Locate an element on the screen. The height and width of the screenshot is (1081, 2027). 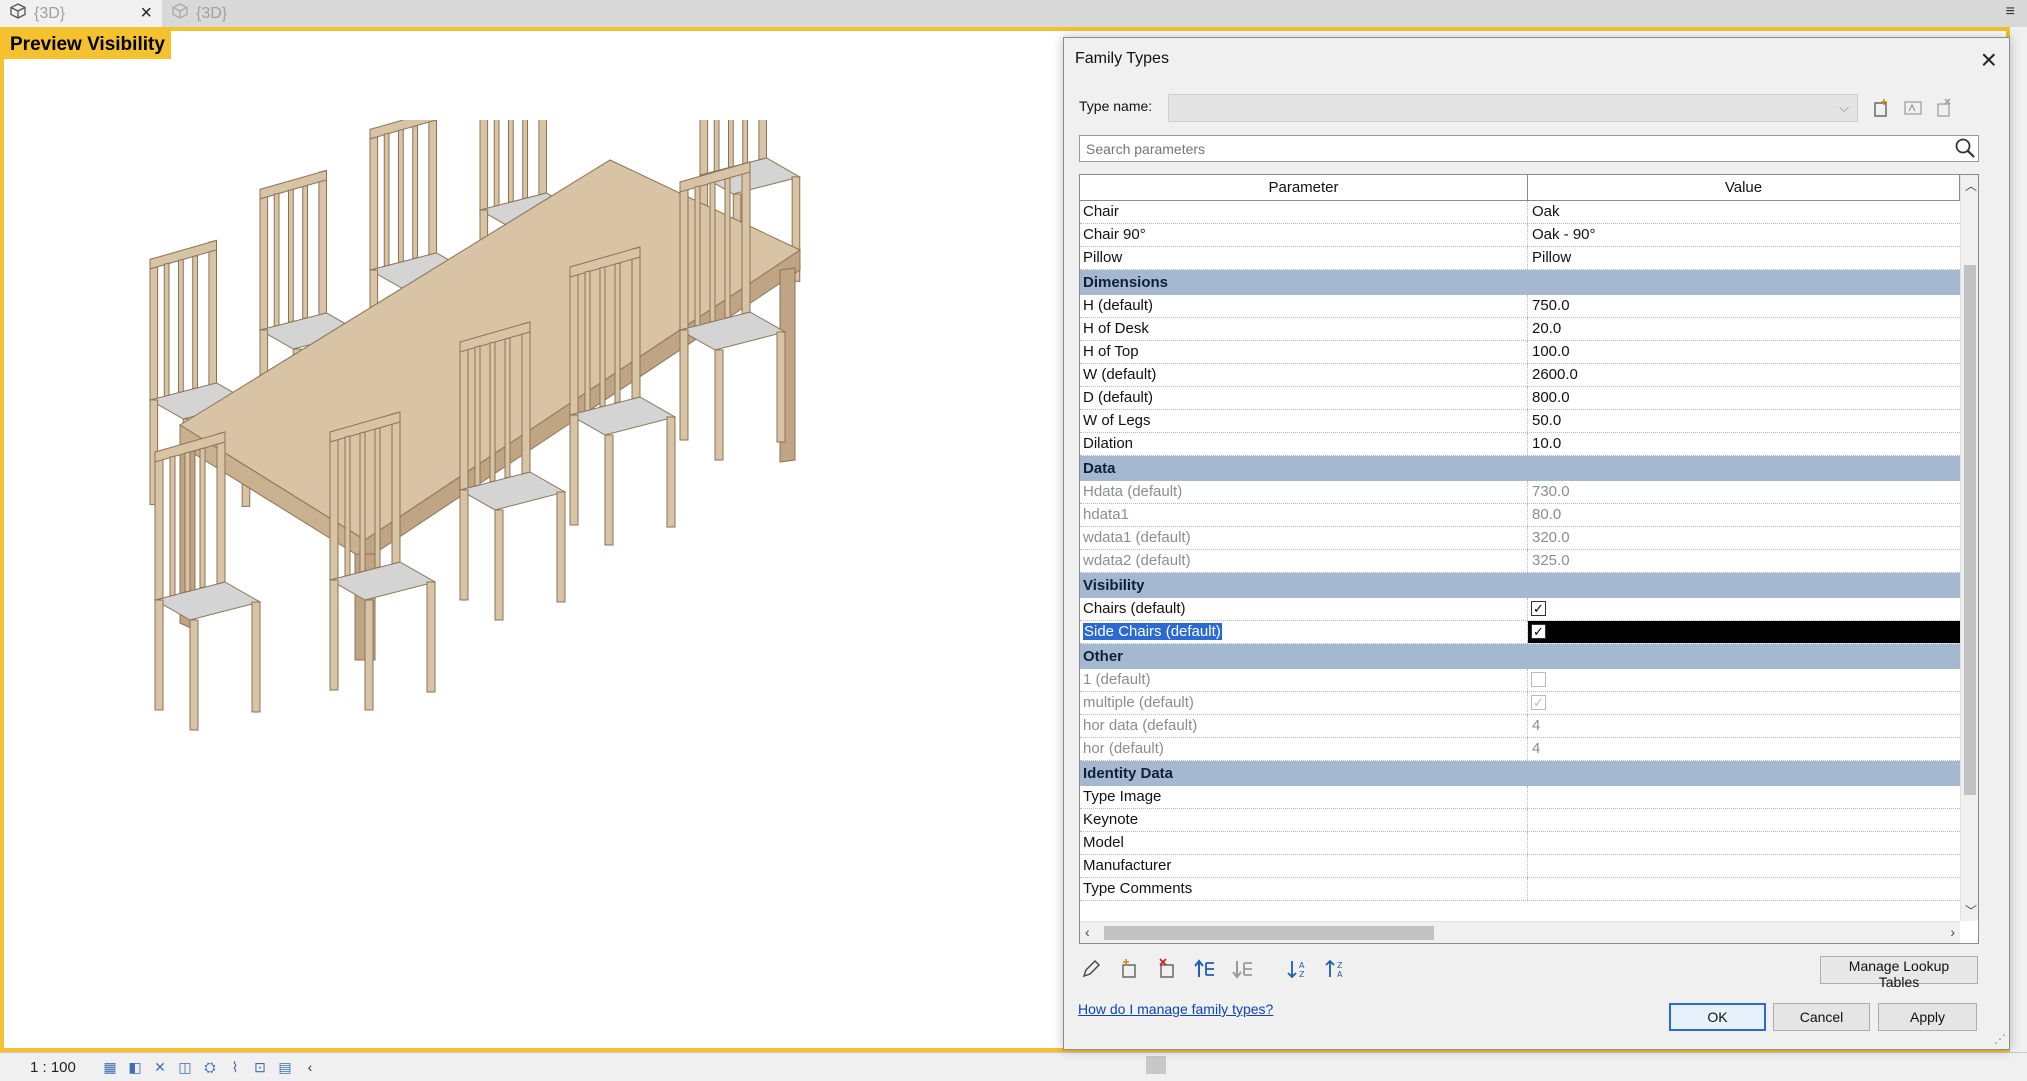
column-header-value: Value is located at coordinates (1744, 188).